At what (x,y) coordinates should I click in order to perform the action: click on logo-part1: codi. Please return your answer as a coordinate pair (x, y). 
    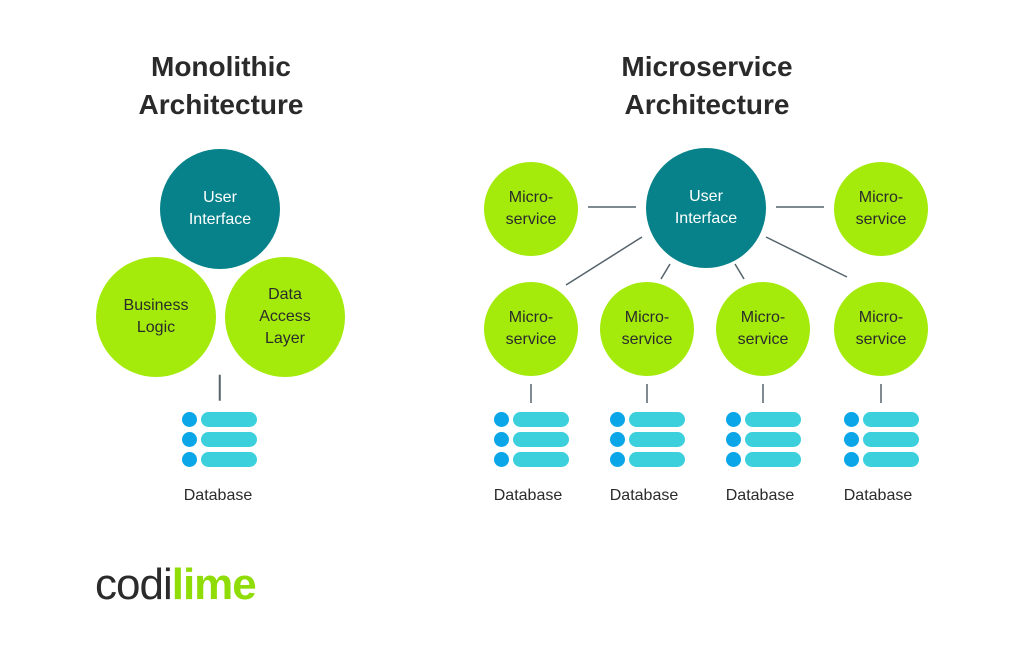
    Looking at the image, I should click on (134, 584).